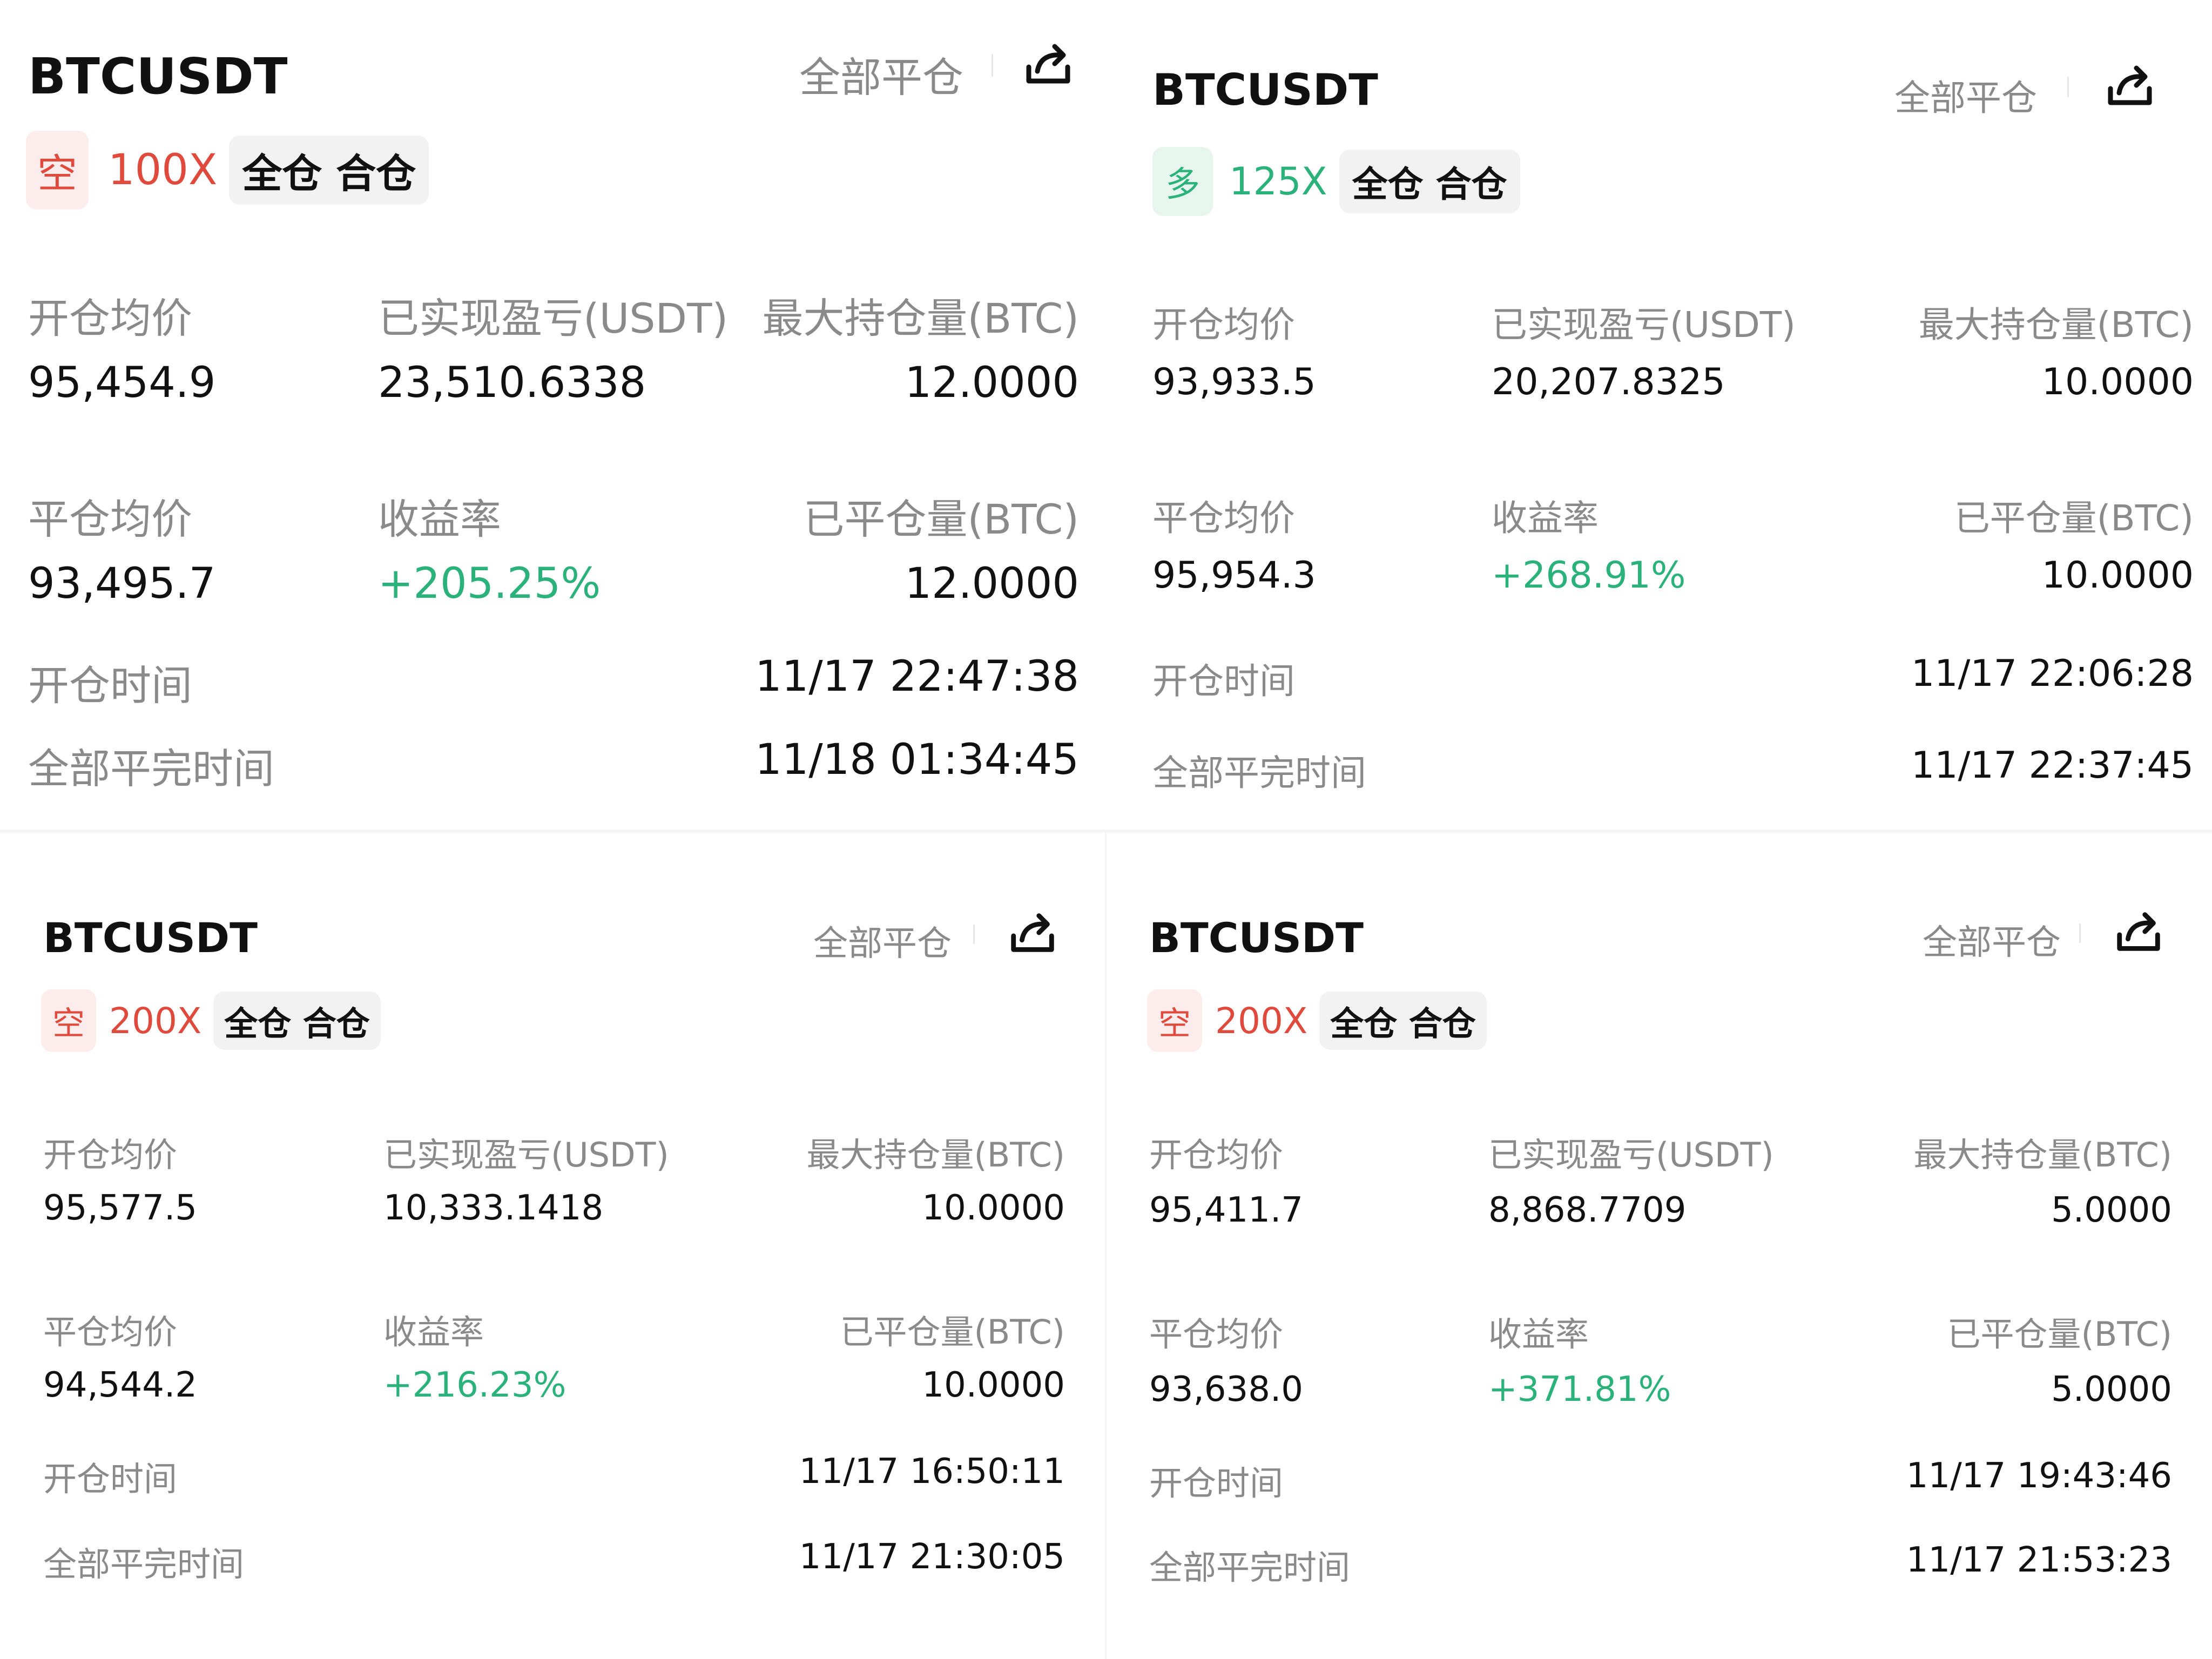 Image resolution: width=2212 pixels, height=1659 pixels. I want to click on open-avg-value: 95,577.5, so click(120, 1208).